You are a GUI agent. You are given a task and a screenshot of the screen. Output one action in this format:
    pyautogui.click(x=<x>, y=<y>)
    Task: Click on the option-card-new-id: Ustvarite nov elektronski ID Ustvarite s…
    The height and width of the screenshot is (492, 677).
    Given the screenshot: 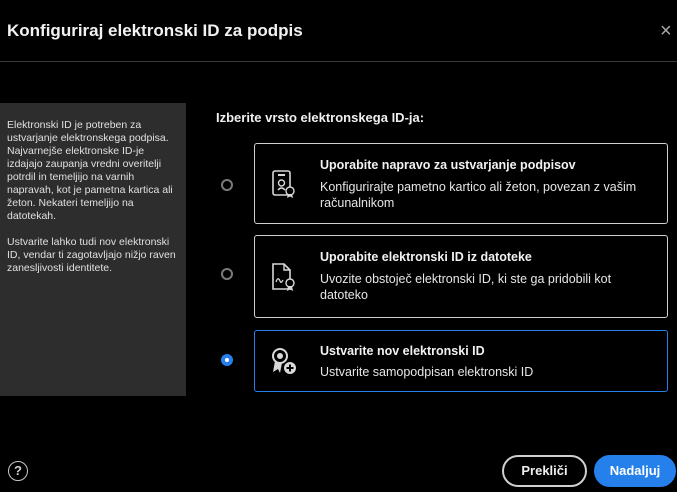 What is the action you would take?
    pyautogui.click(x=461, y=361)
    